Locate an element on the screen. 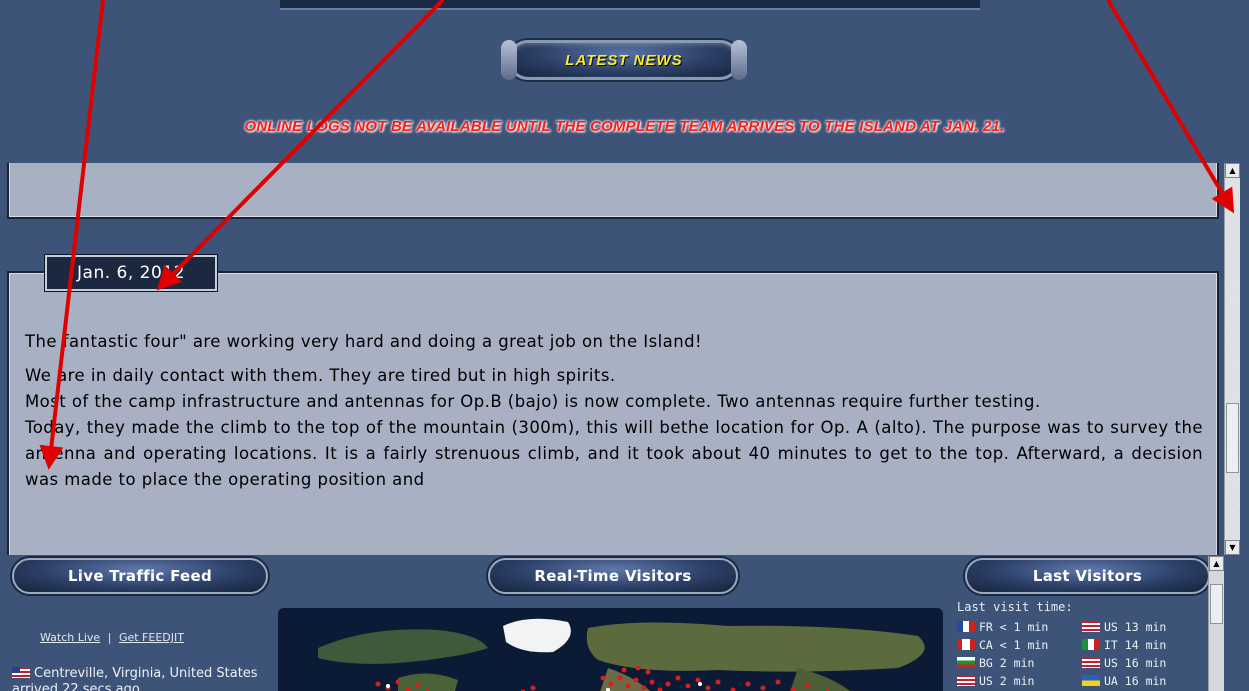 This screenshot has width=1249, height=691. live-traffic-title: Live Traffic Feed is located at coordinates (140, 576).